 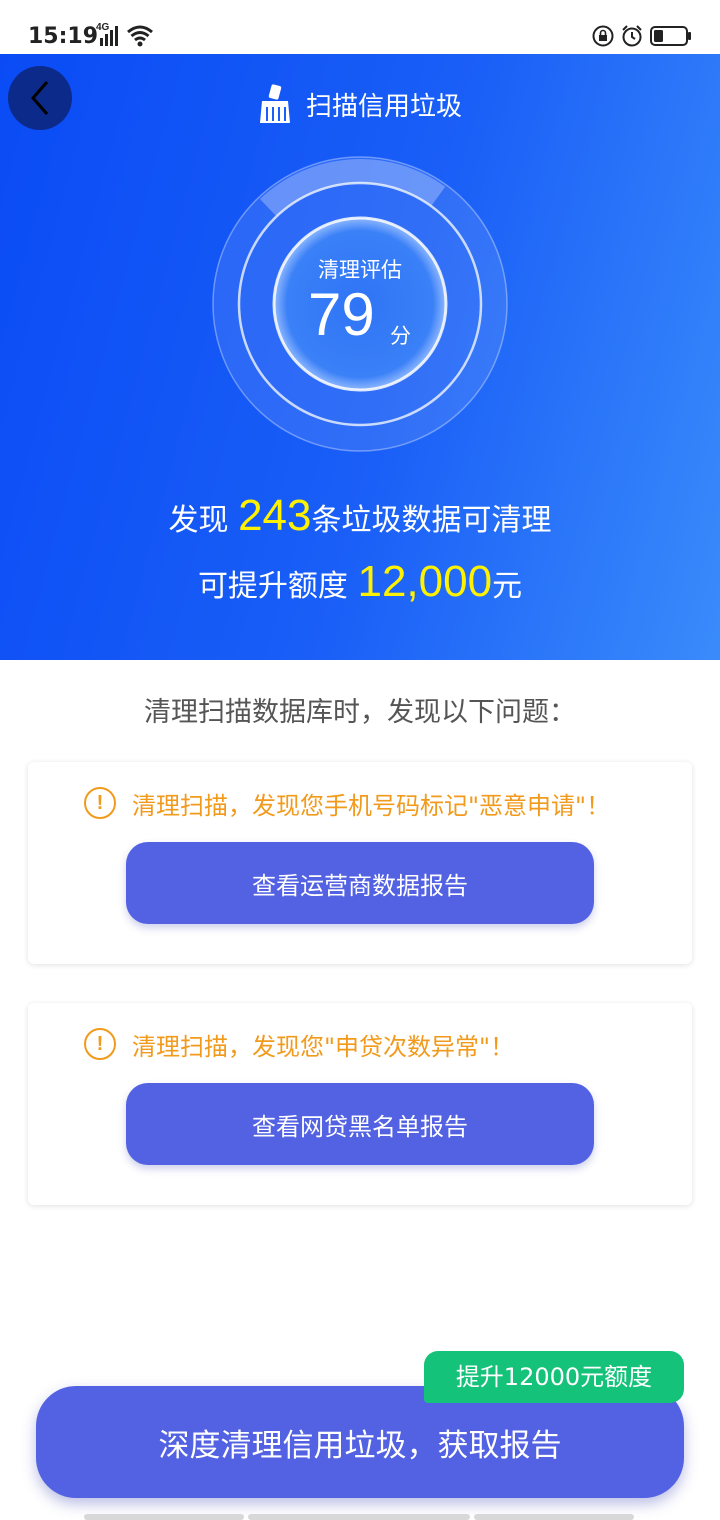 I want to click on status-right-icons, so click(x=642, y=36).